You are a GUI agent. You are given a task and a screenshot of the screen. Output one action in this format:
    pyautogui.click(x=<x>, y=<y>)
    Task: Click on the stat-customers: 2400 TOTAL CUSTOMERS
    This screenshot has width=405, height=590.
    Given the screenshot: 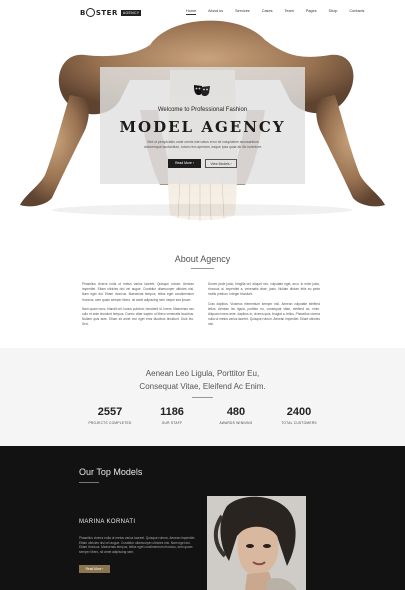 What is the action you would take?
    pyautogui.click(x=299, y=415)
    